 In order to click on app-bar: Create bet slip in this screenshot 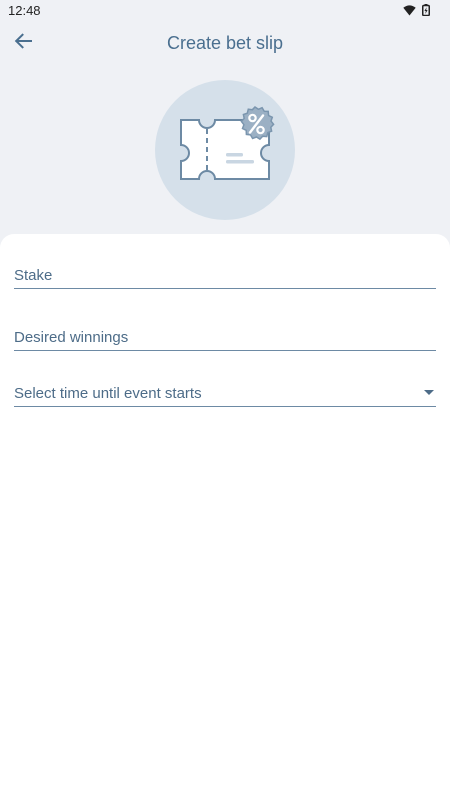, I will do `click(225, 44)`.